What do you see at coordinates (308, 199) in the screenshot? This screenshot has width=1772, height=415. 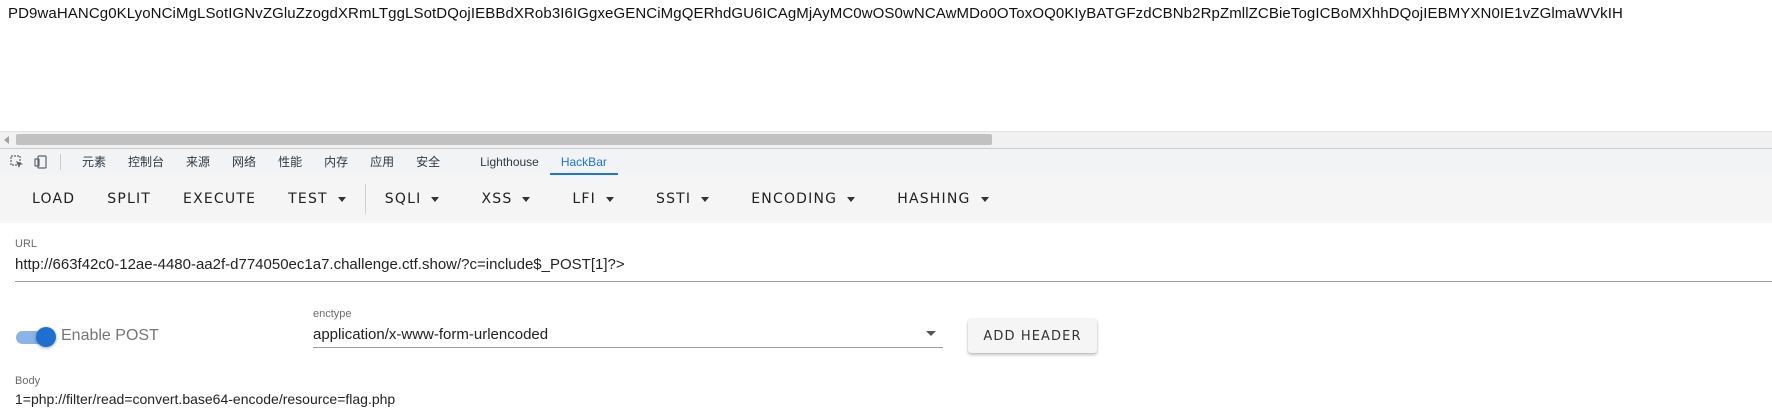 I see `test-menu-label: TEST` at bounding box center [308, 199].